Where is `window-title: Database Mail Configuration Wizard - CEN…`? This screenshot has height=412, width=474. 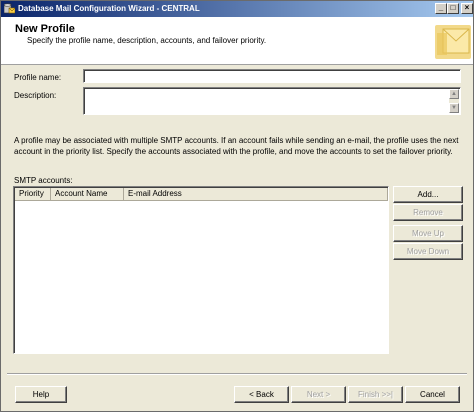
window-title: Database Mail Configuration Wizard - CEN… is located at coordinates (109, 8).